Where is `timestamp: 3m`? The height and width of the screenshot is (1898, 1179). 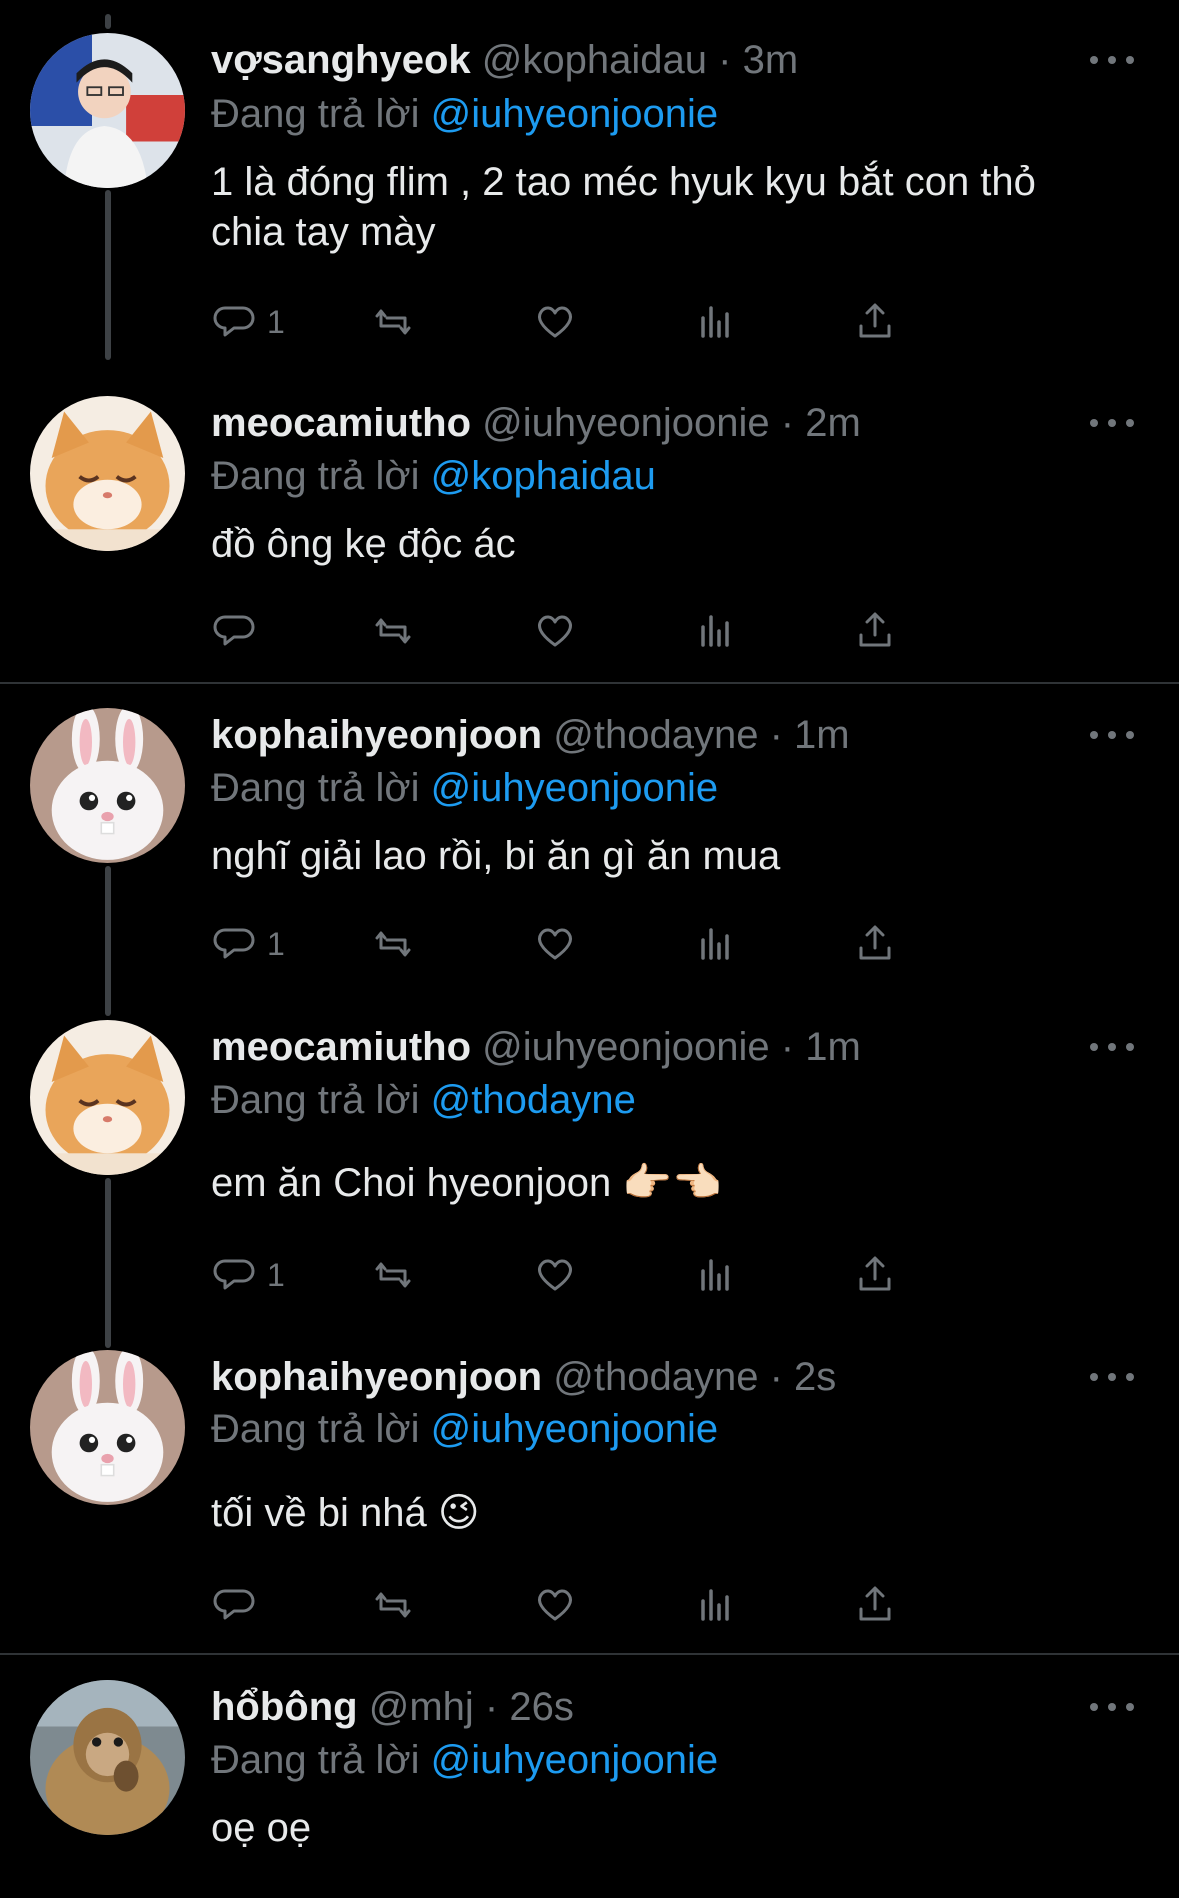 timestamp: 3m is located at coordinates (771, 60).